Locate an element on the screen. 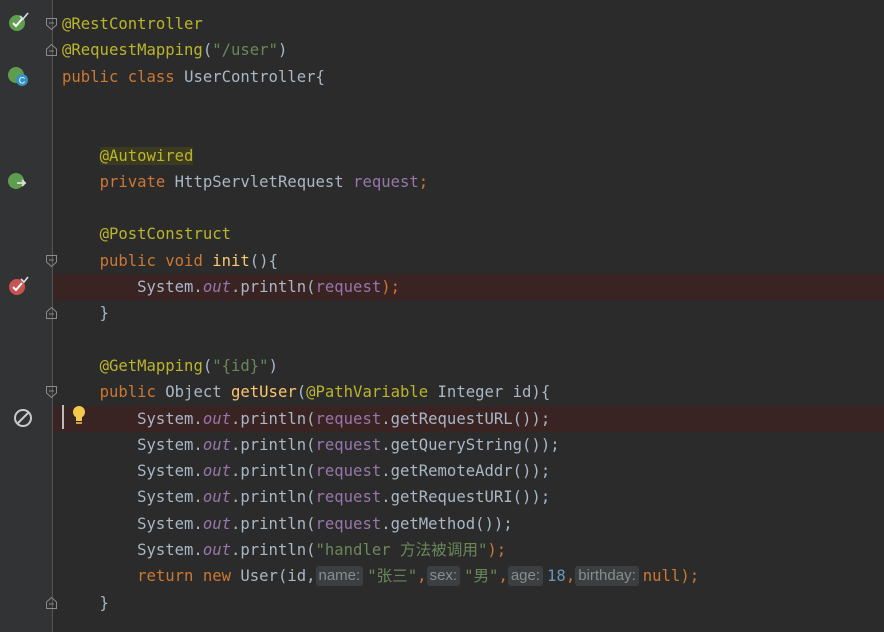 This screenshot has width=884, height=632. code-line: @GetMapping("{id}") is located at coordinates (170, 366).